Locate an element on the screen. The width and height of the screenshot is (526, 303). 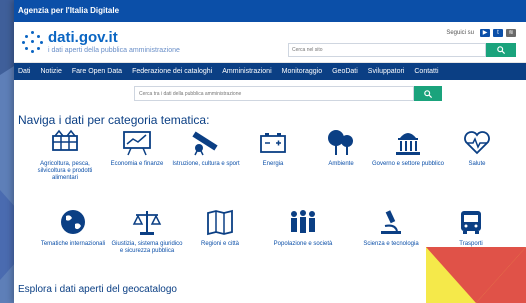
chart-board-icon is located at coordinates (137, 143).